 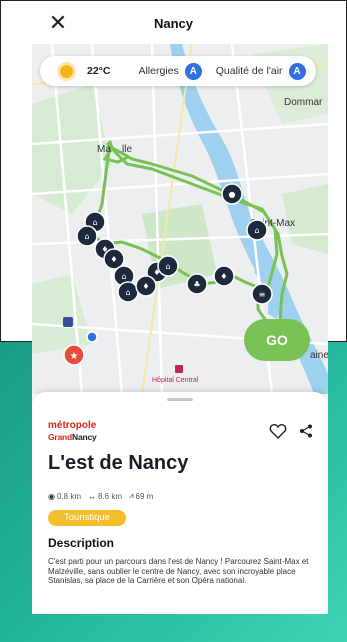 What do you see at coordinates (72, 425) in the screenshot?
I see `logo-metropole: métropole` at bounding box center [72, 425].